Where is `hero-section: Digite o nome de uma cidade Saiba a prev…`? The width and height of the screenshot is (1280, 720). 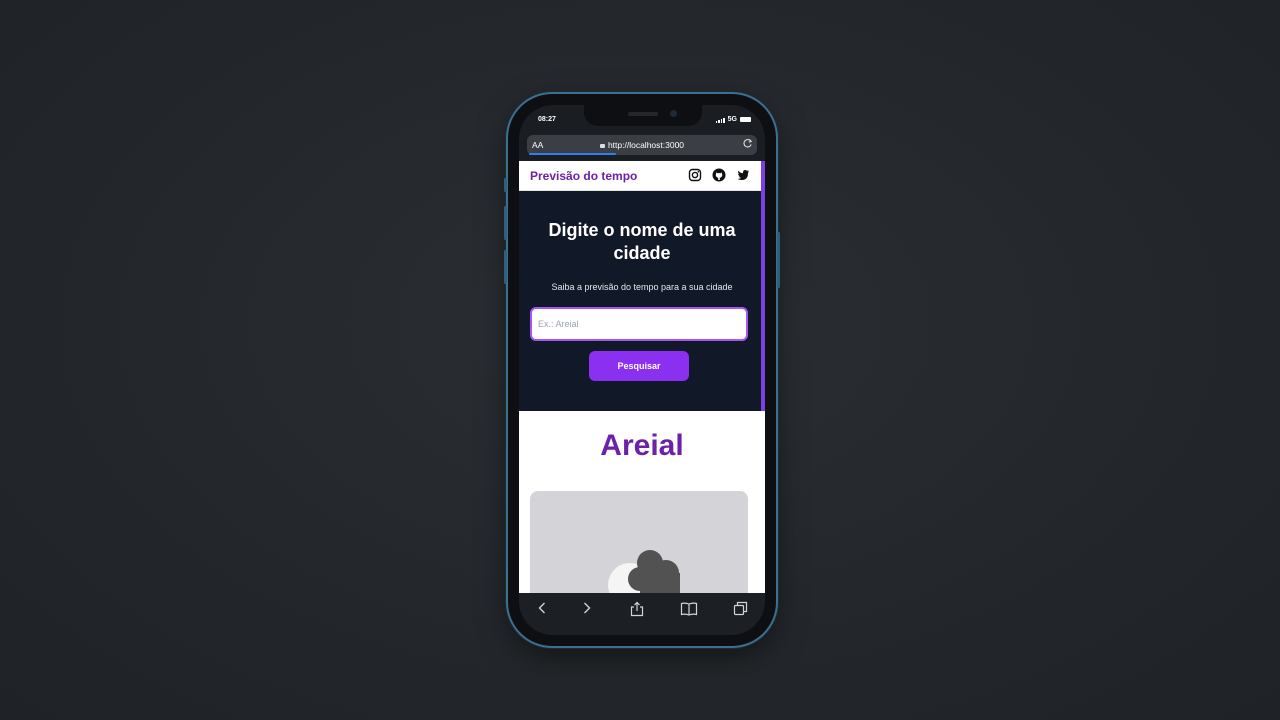 hero-section: Digite o nome de uma cidade Saiba a prev… is located at coordinates (642, 301).